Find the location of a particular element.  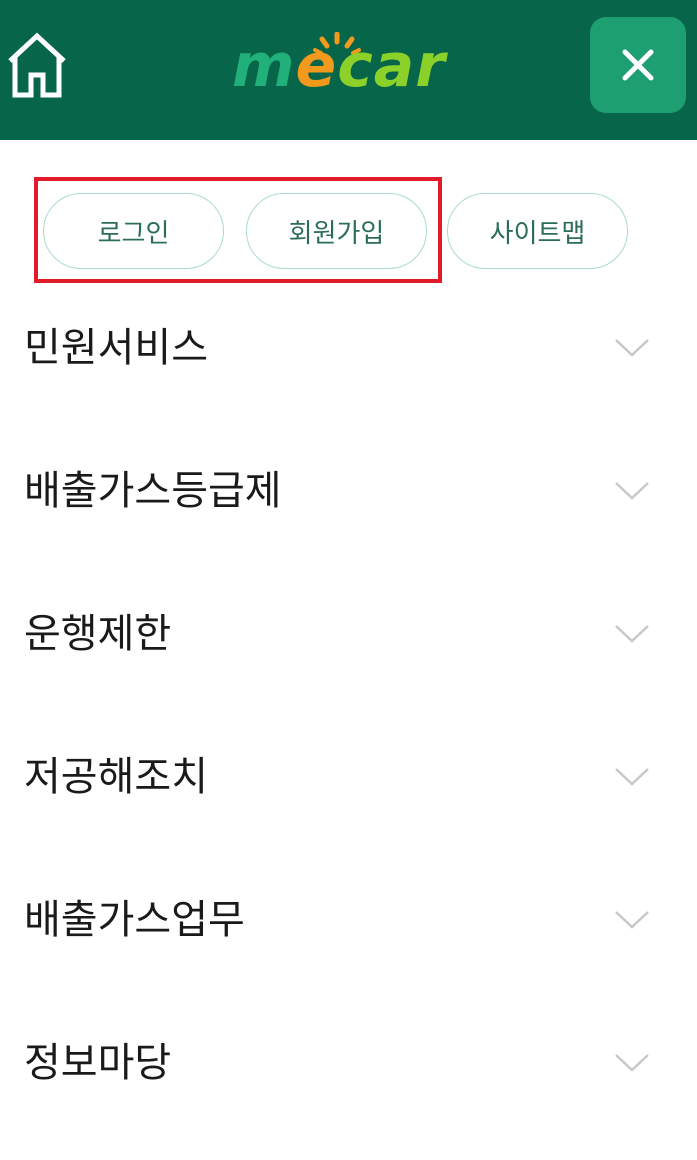

menu-item-label: 저공해조치 is located at coordinates (116, 777).